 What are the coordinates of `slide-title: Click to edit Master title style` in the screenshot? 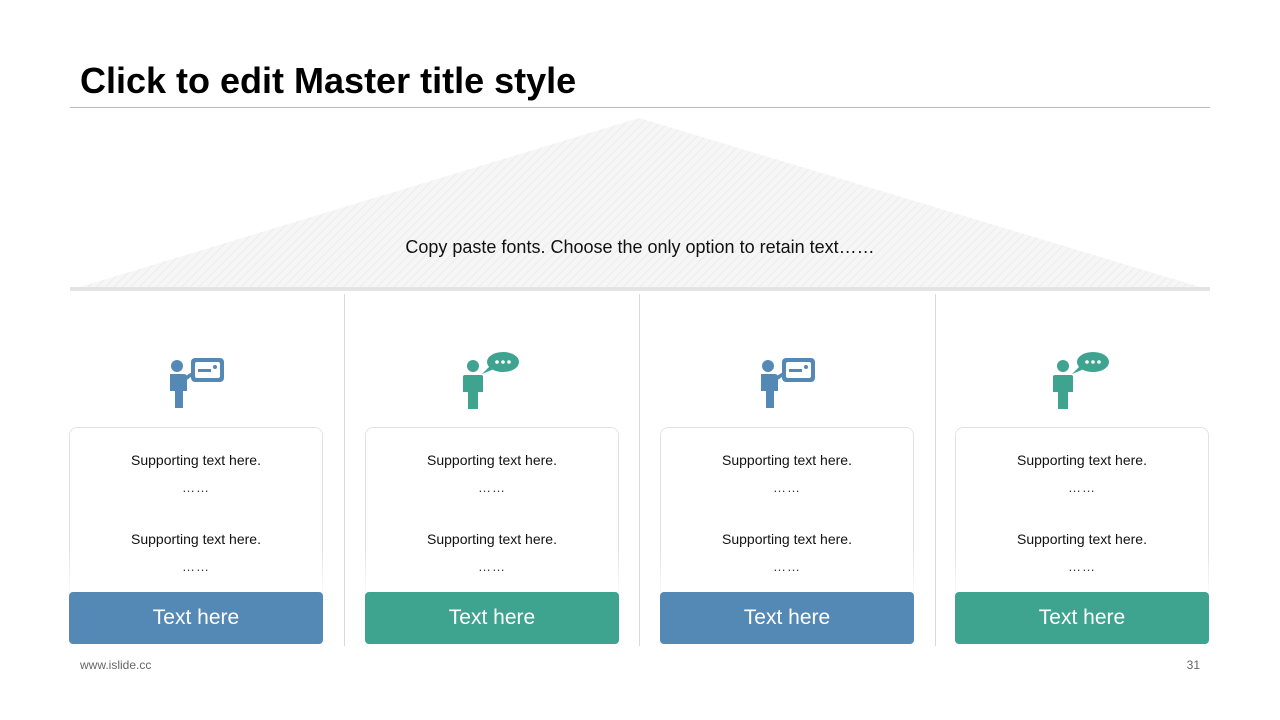 It's located at (328, 81).